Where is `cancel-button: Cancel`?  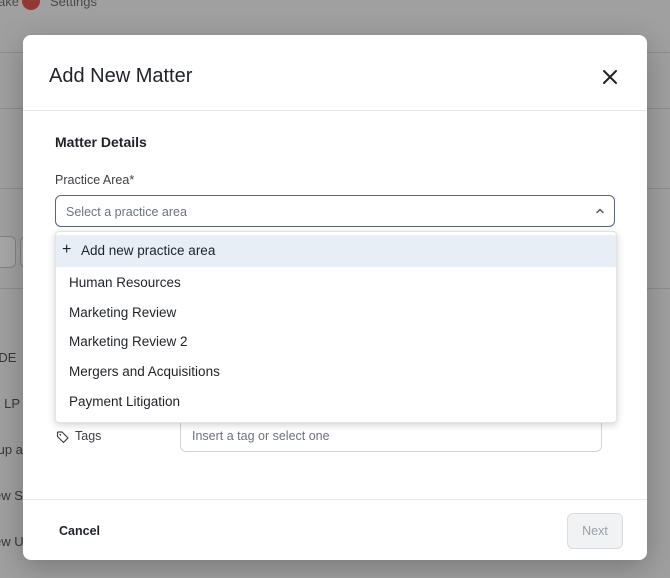
cancel-button: Cancel is located at coordinates (79, 531).